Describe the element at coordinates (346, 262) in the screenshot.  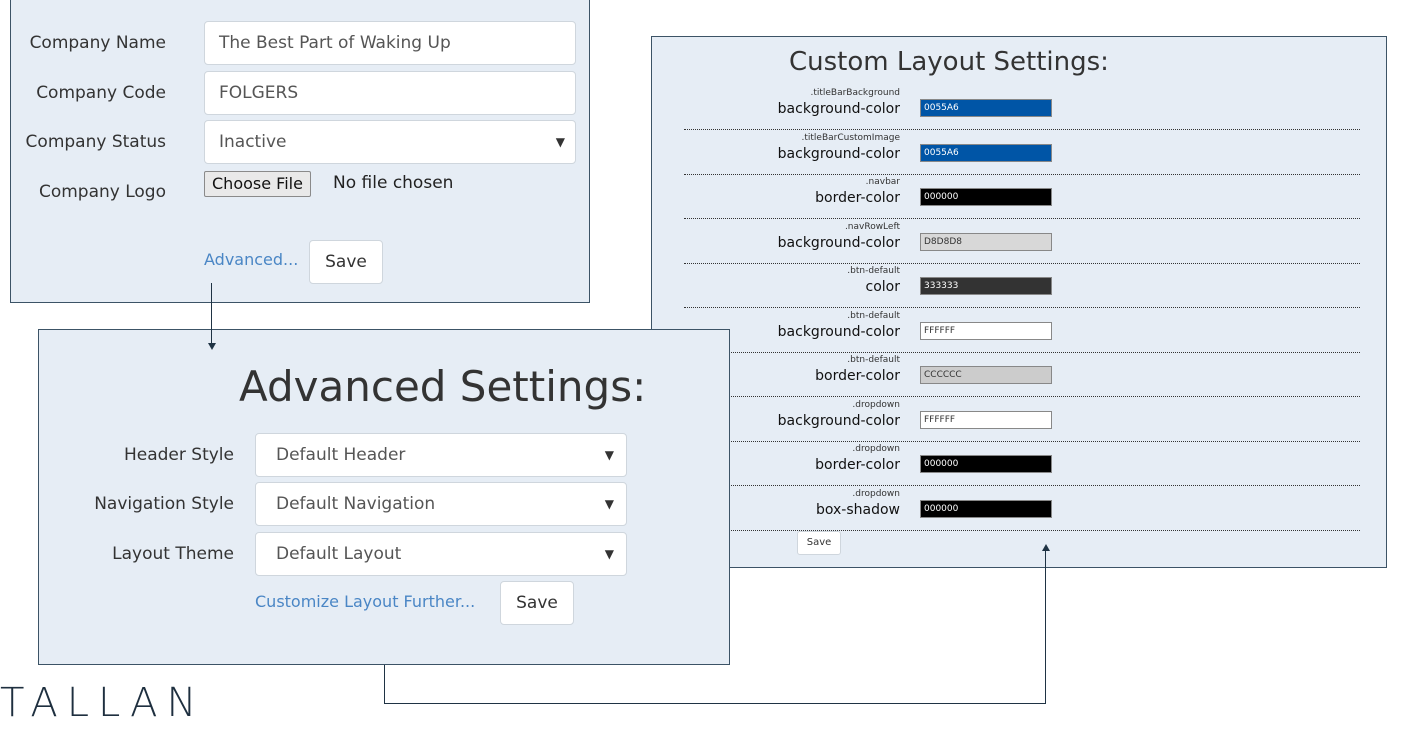
I see `company-save-button: Save` at that location.